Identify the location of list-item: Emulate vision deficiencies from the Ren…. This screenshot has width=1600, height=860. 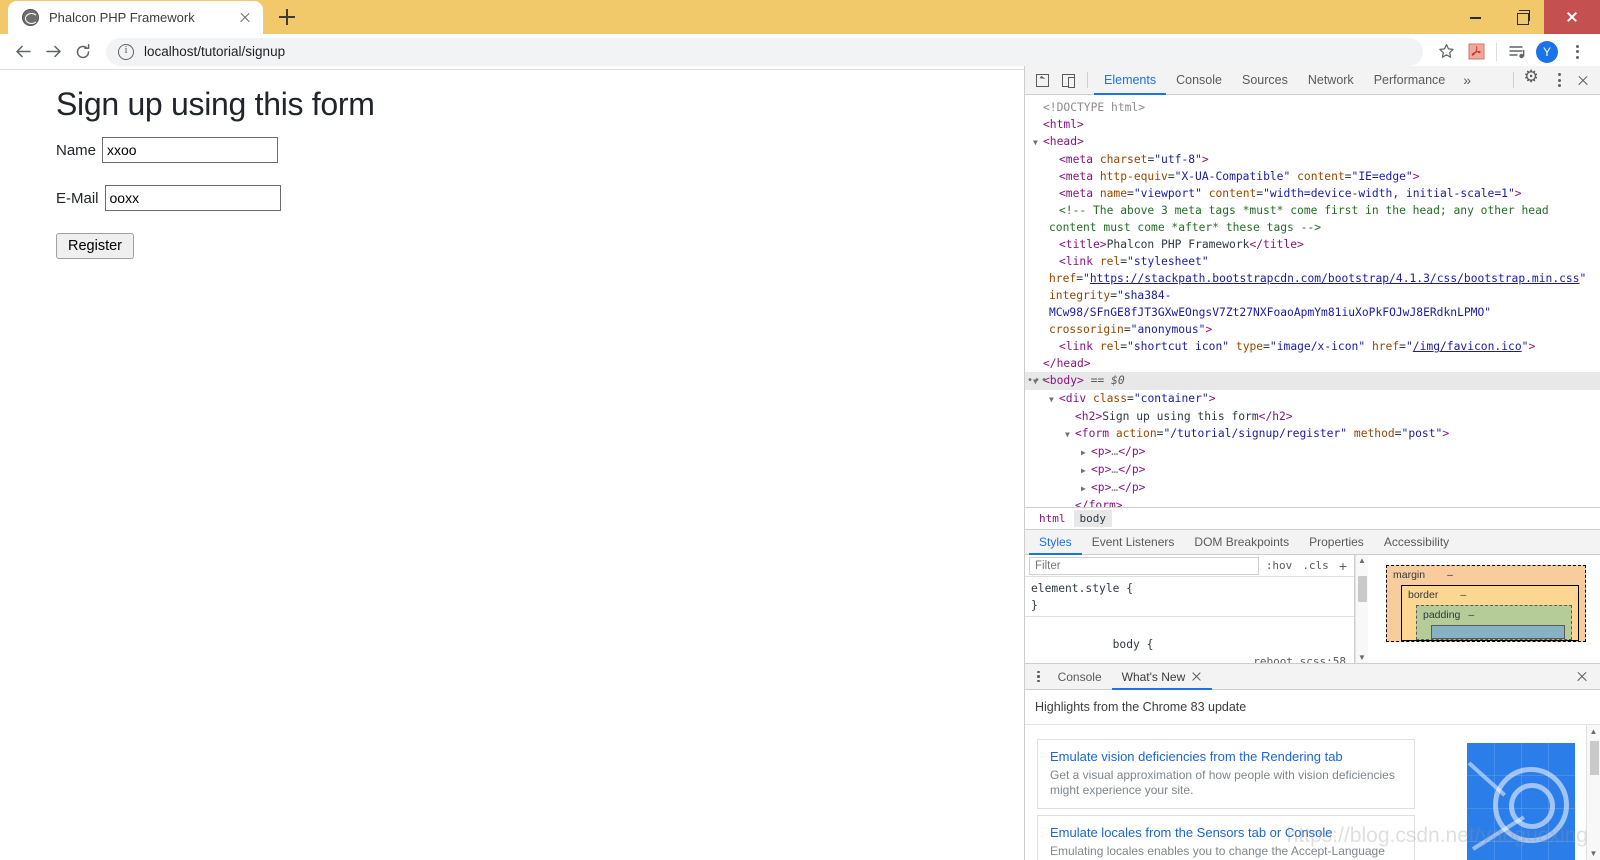
(1226, 774).